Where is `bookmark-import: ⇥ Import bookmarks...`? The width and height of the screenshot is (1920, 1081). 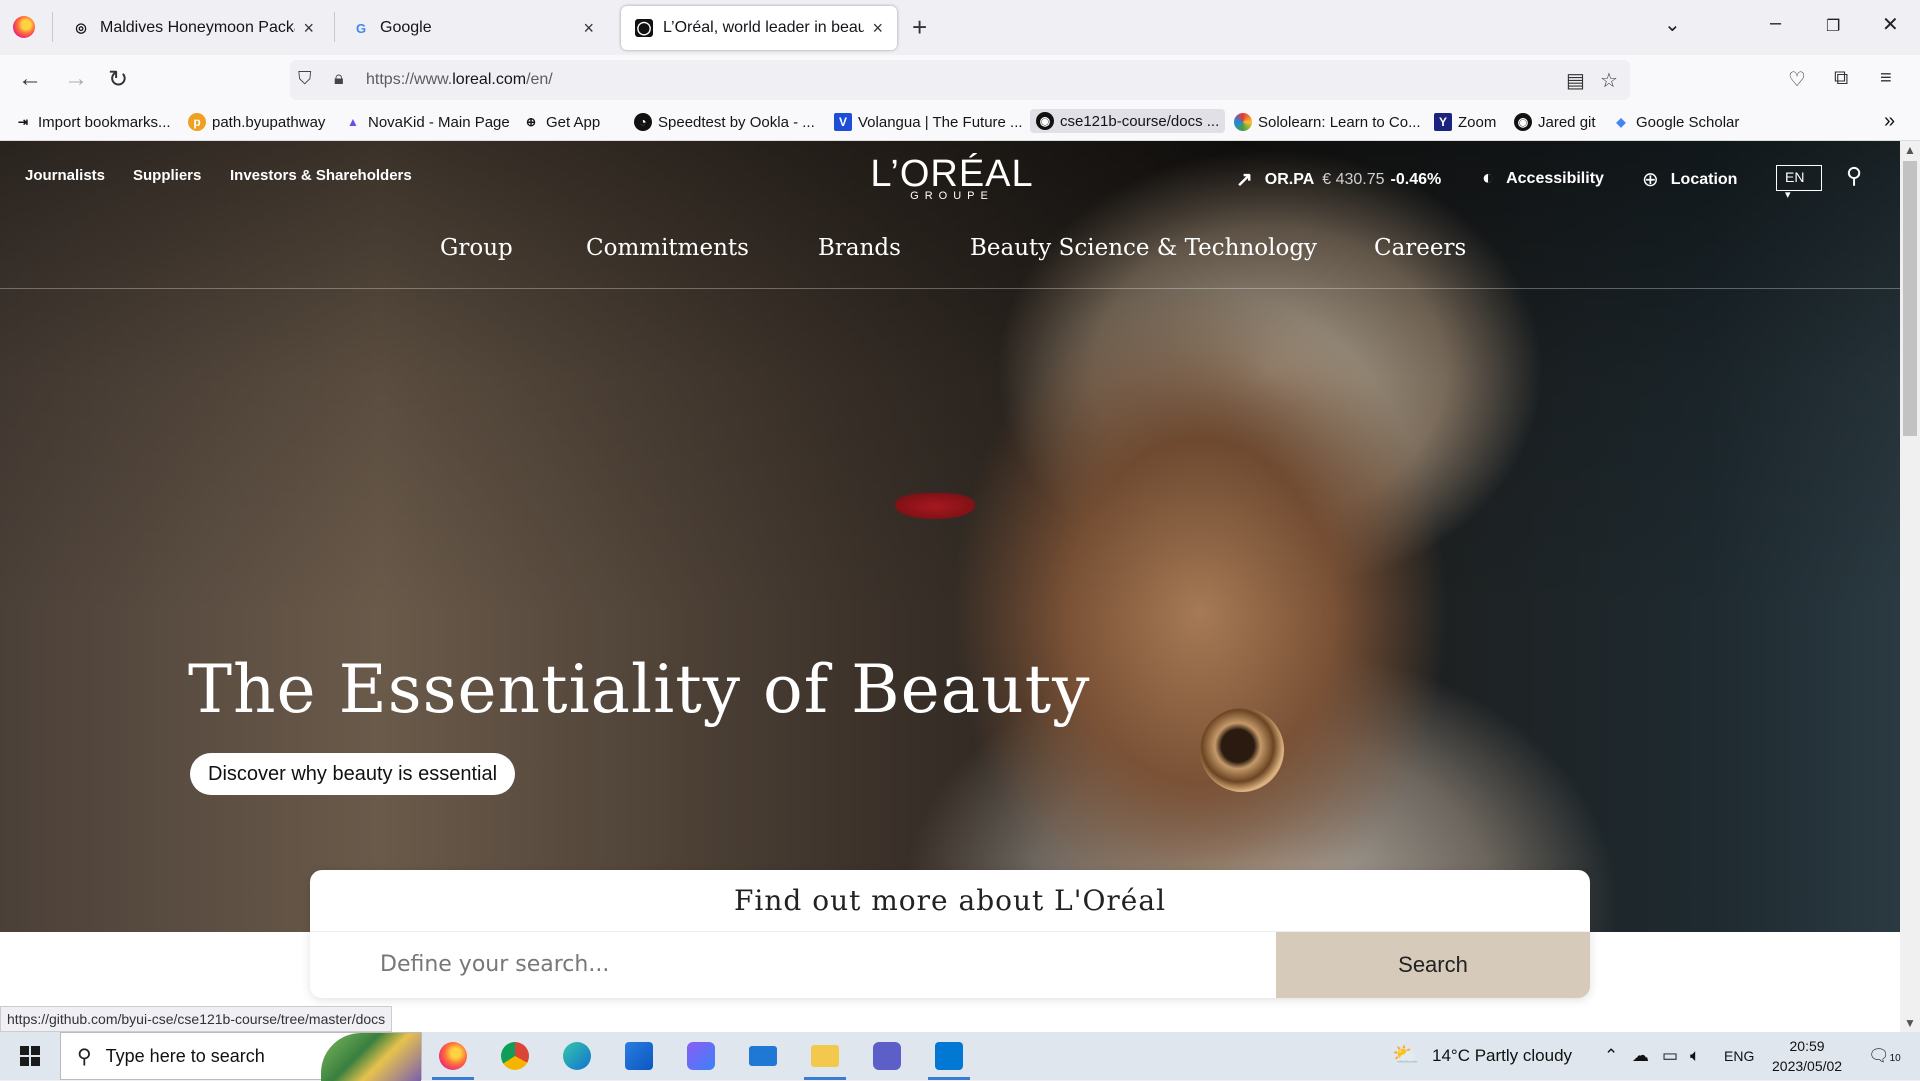
bookmark-import: ⇥ Import bookmarks... is located at coordinates (92, 122).